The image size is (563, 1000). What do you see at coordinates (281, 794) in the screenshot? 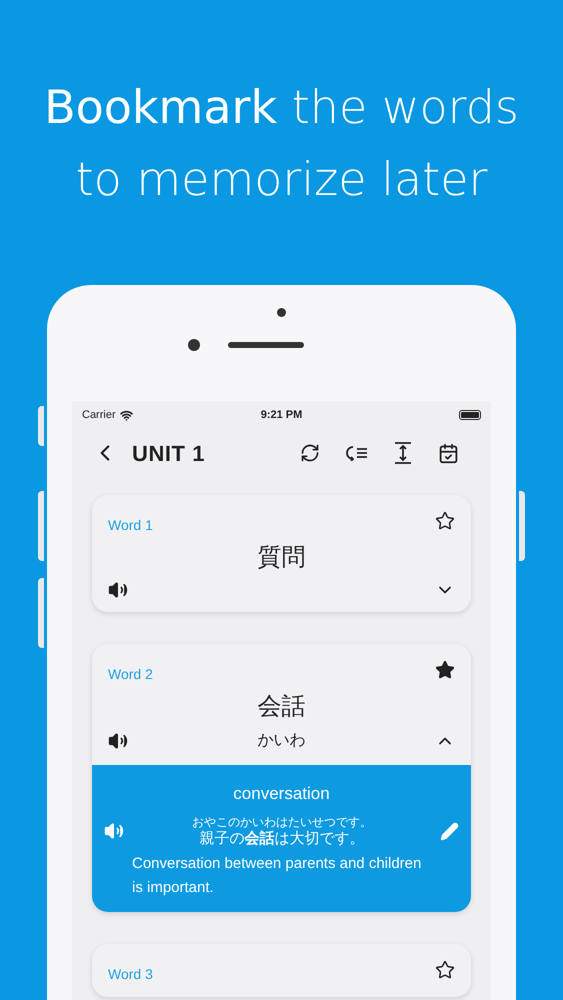
I see `meaning-text: conversation` at bounding box center [281, 794].